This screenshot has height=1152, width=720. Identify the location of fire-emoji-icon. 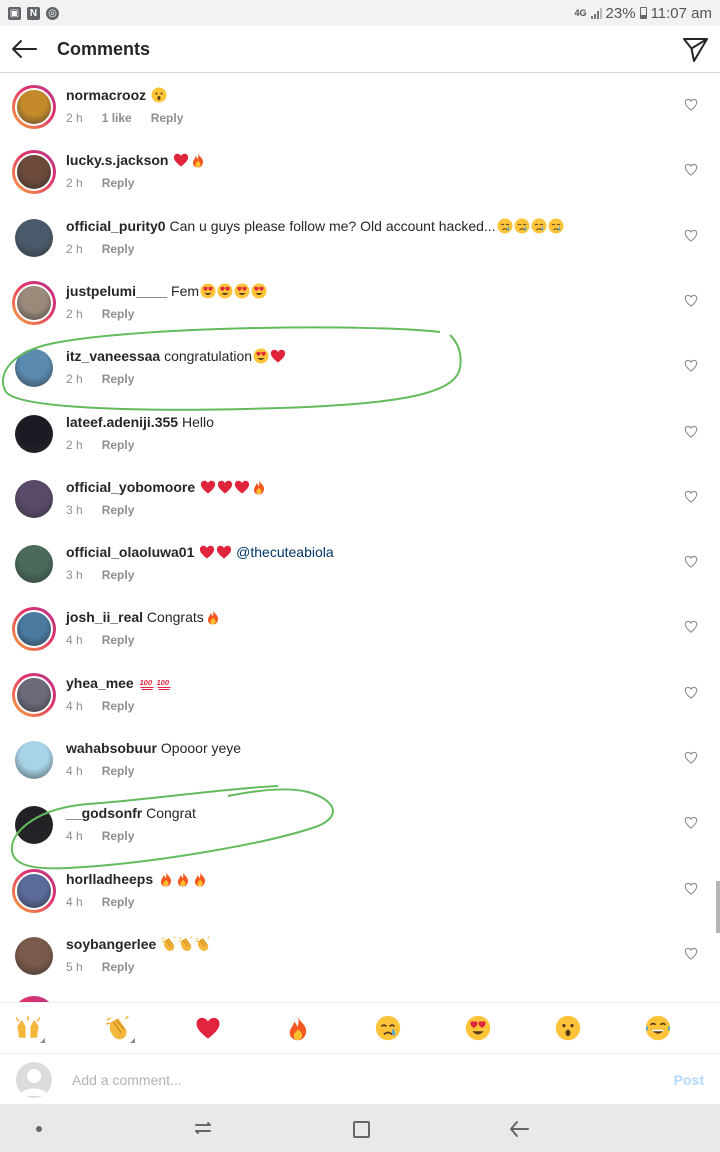
(198, 160).